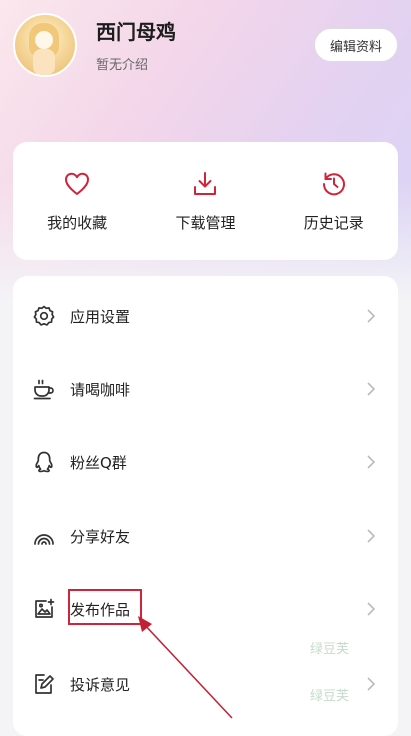 The image size is (411, 736). Describe the element at coordinates (44, 462) in the screenshot. I see `qq-icon` at that location.